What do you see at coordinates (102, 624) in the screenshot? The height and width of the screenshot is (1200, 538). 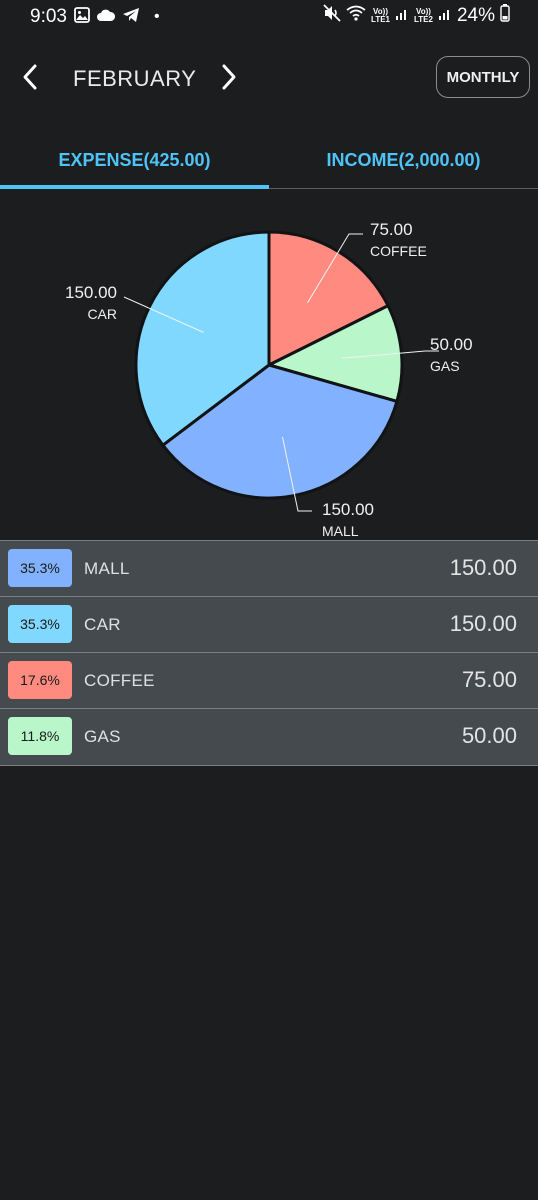 I see `category-name: CAR` at bounding box center [102, 624].